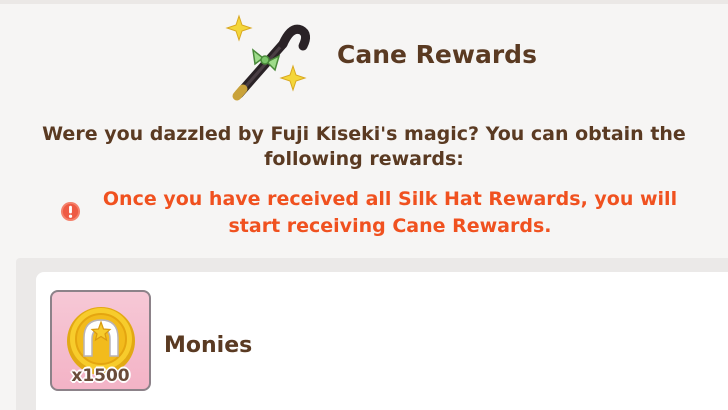 Image resolution: width=728 pixels, height=410 pixels. What do you see at coordinates (70, 211) in the screenshot?
I see `warning-icon` at bounding box center [70, 211].